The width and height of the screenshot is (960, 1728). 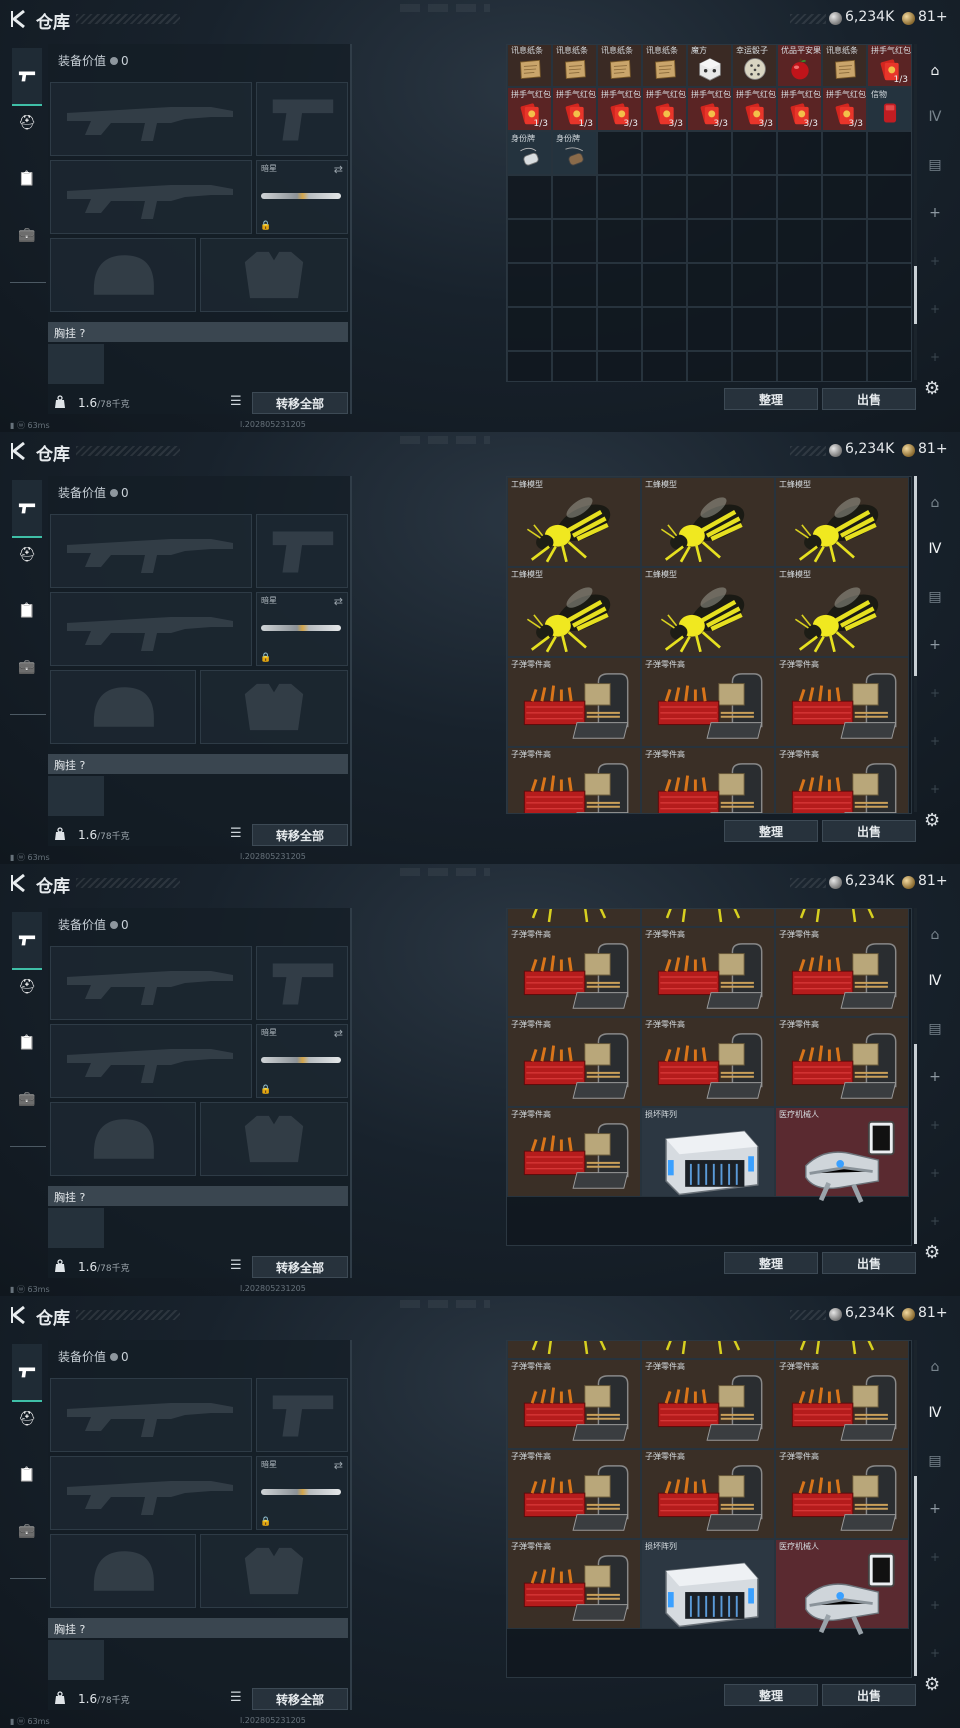 What do you see at coordinates (708, 1584) in the screenshot?
I see `inventory-item: 损坏阵列` at bounding box center [708, 1584].